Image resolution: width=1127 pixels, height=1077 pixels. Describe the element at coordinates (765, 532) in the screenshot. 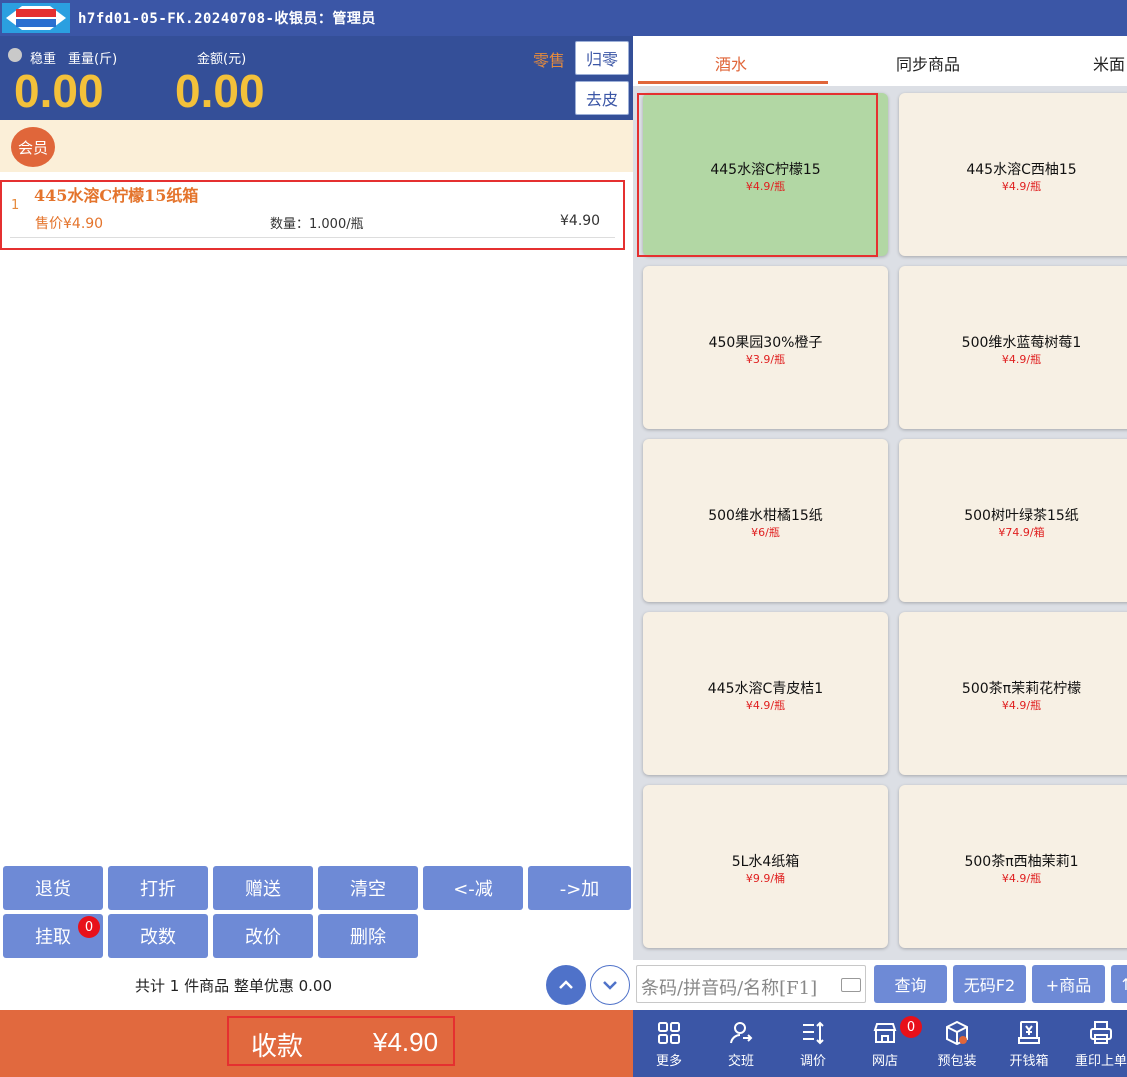

I see `product-price: ¥6/瓶` at that location.